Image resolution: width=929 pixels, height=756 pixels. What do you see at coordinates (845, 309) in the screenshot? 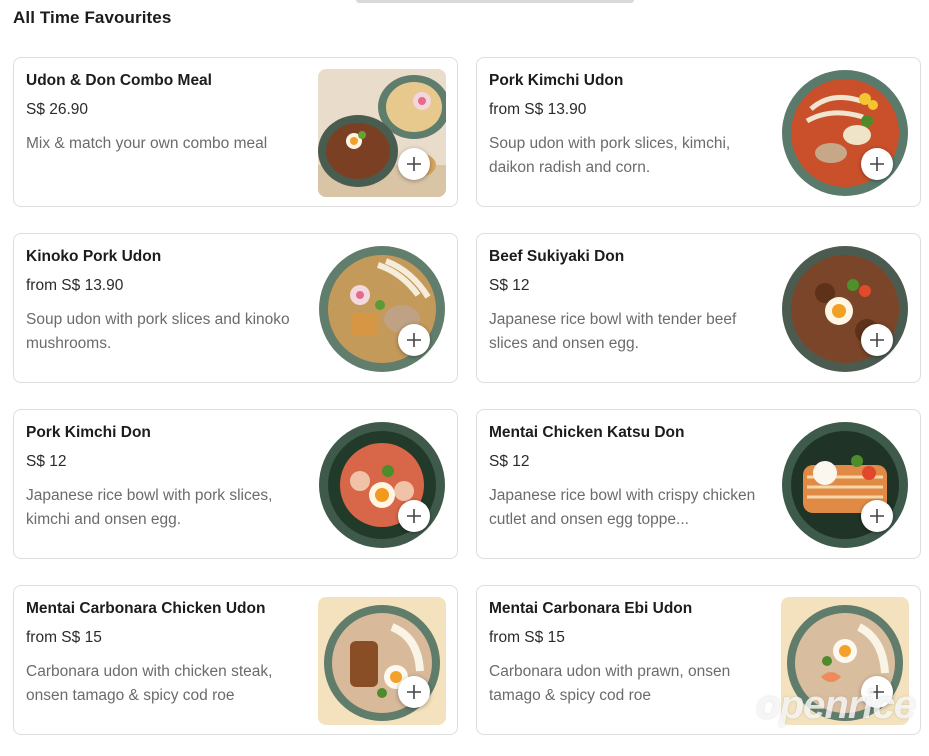
I see `beef-sukiyaki-don-photo` at bounding box center [845, 309].